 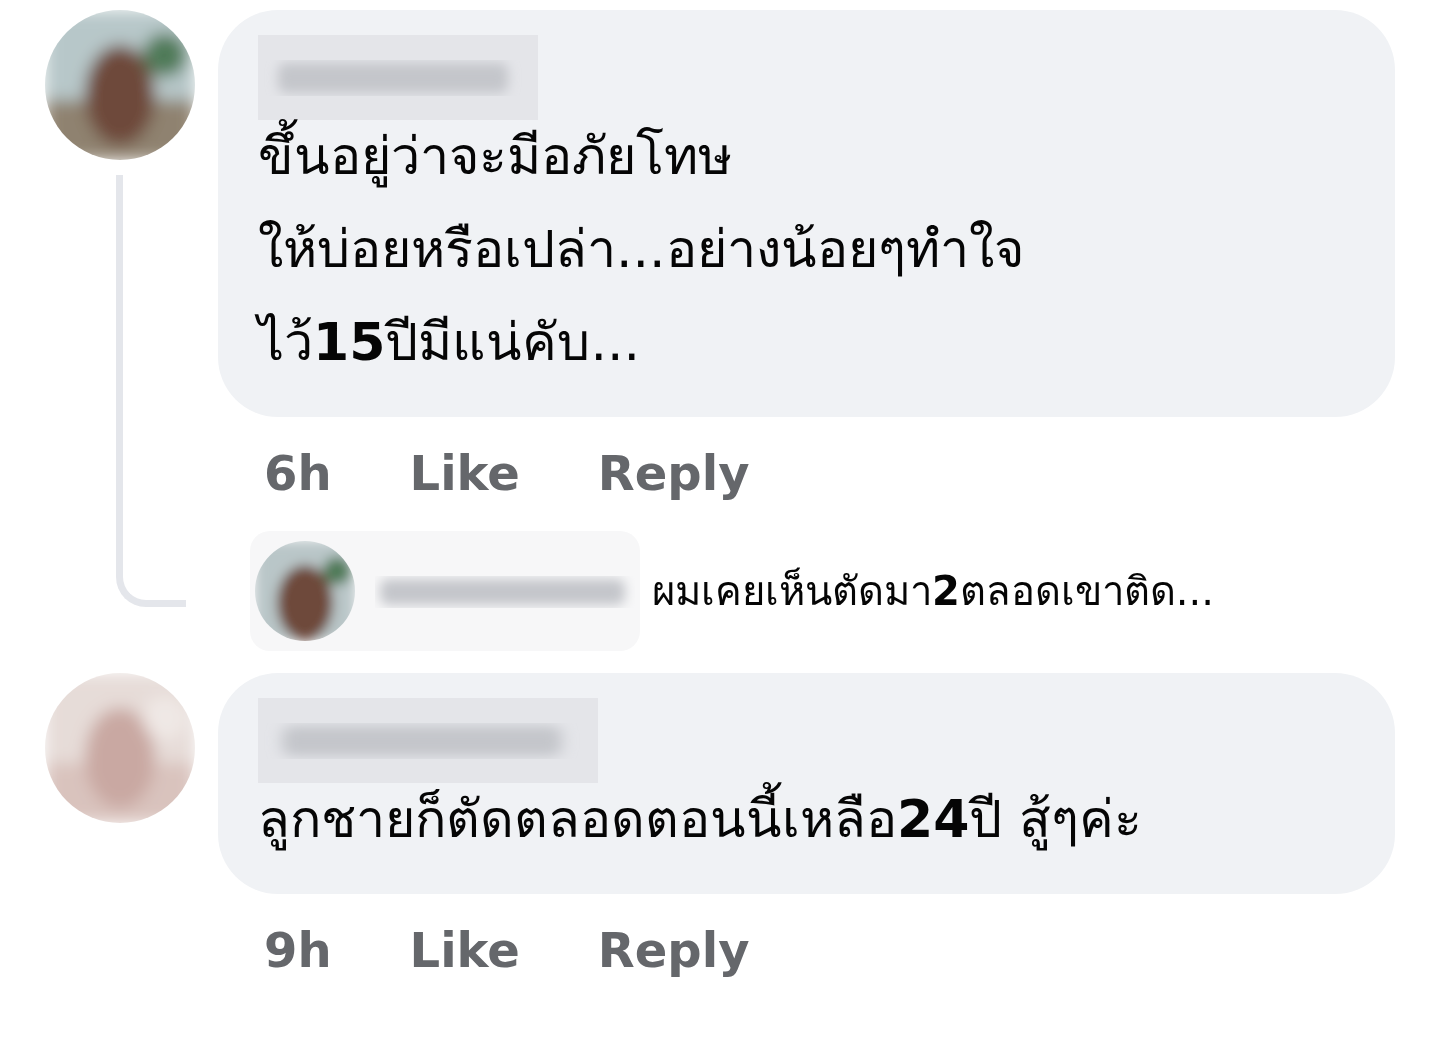 What do you see at coordinates (445, 591) in the screenshot?
I see `reply-preview` at bounding box center [445, 591].